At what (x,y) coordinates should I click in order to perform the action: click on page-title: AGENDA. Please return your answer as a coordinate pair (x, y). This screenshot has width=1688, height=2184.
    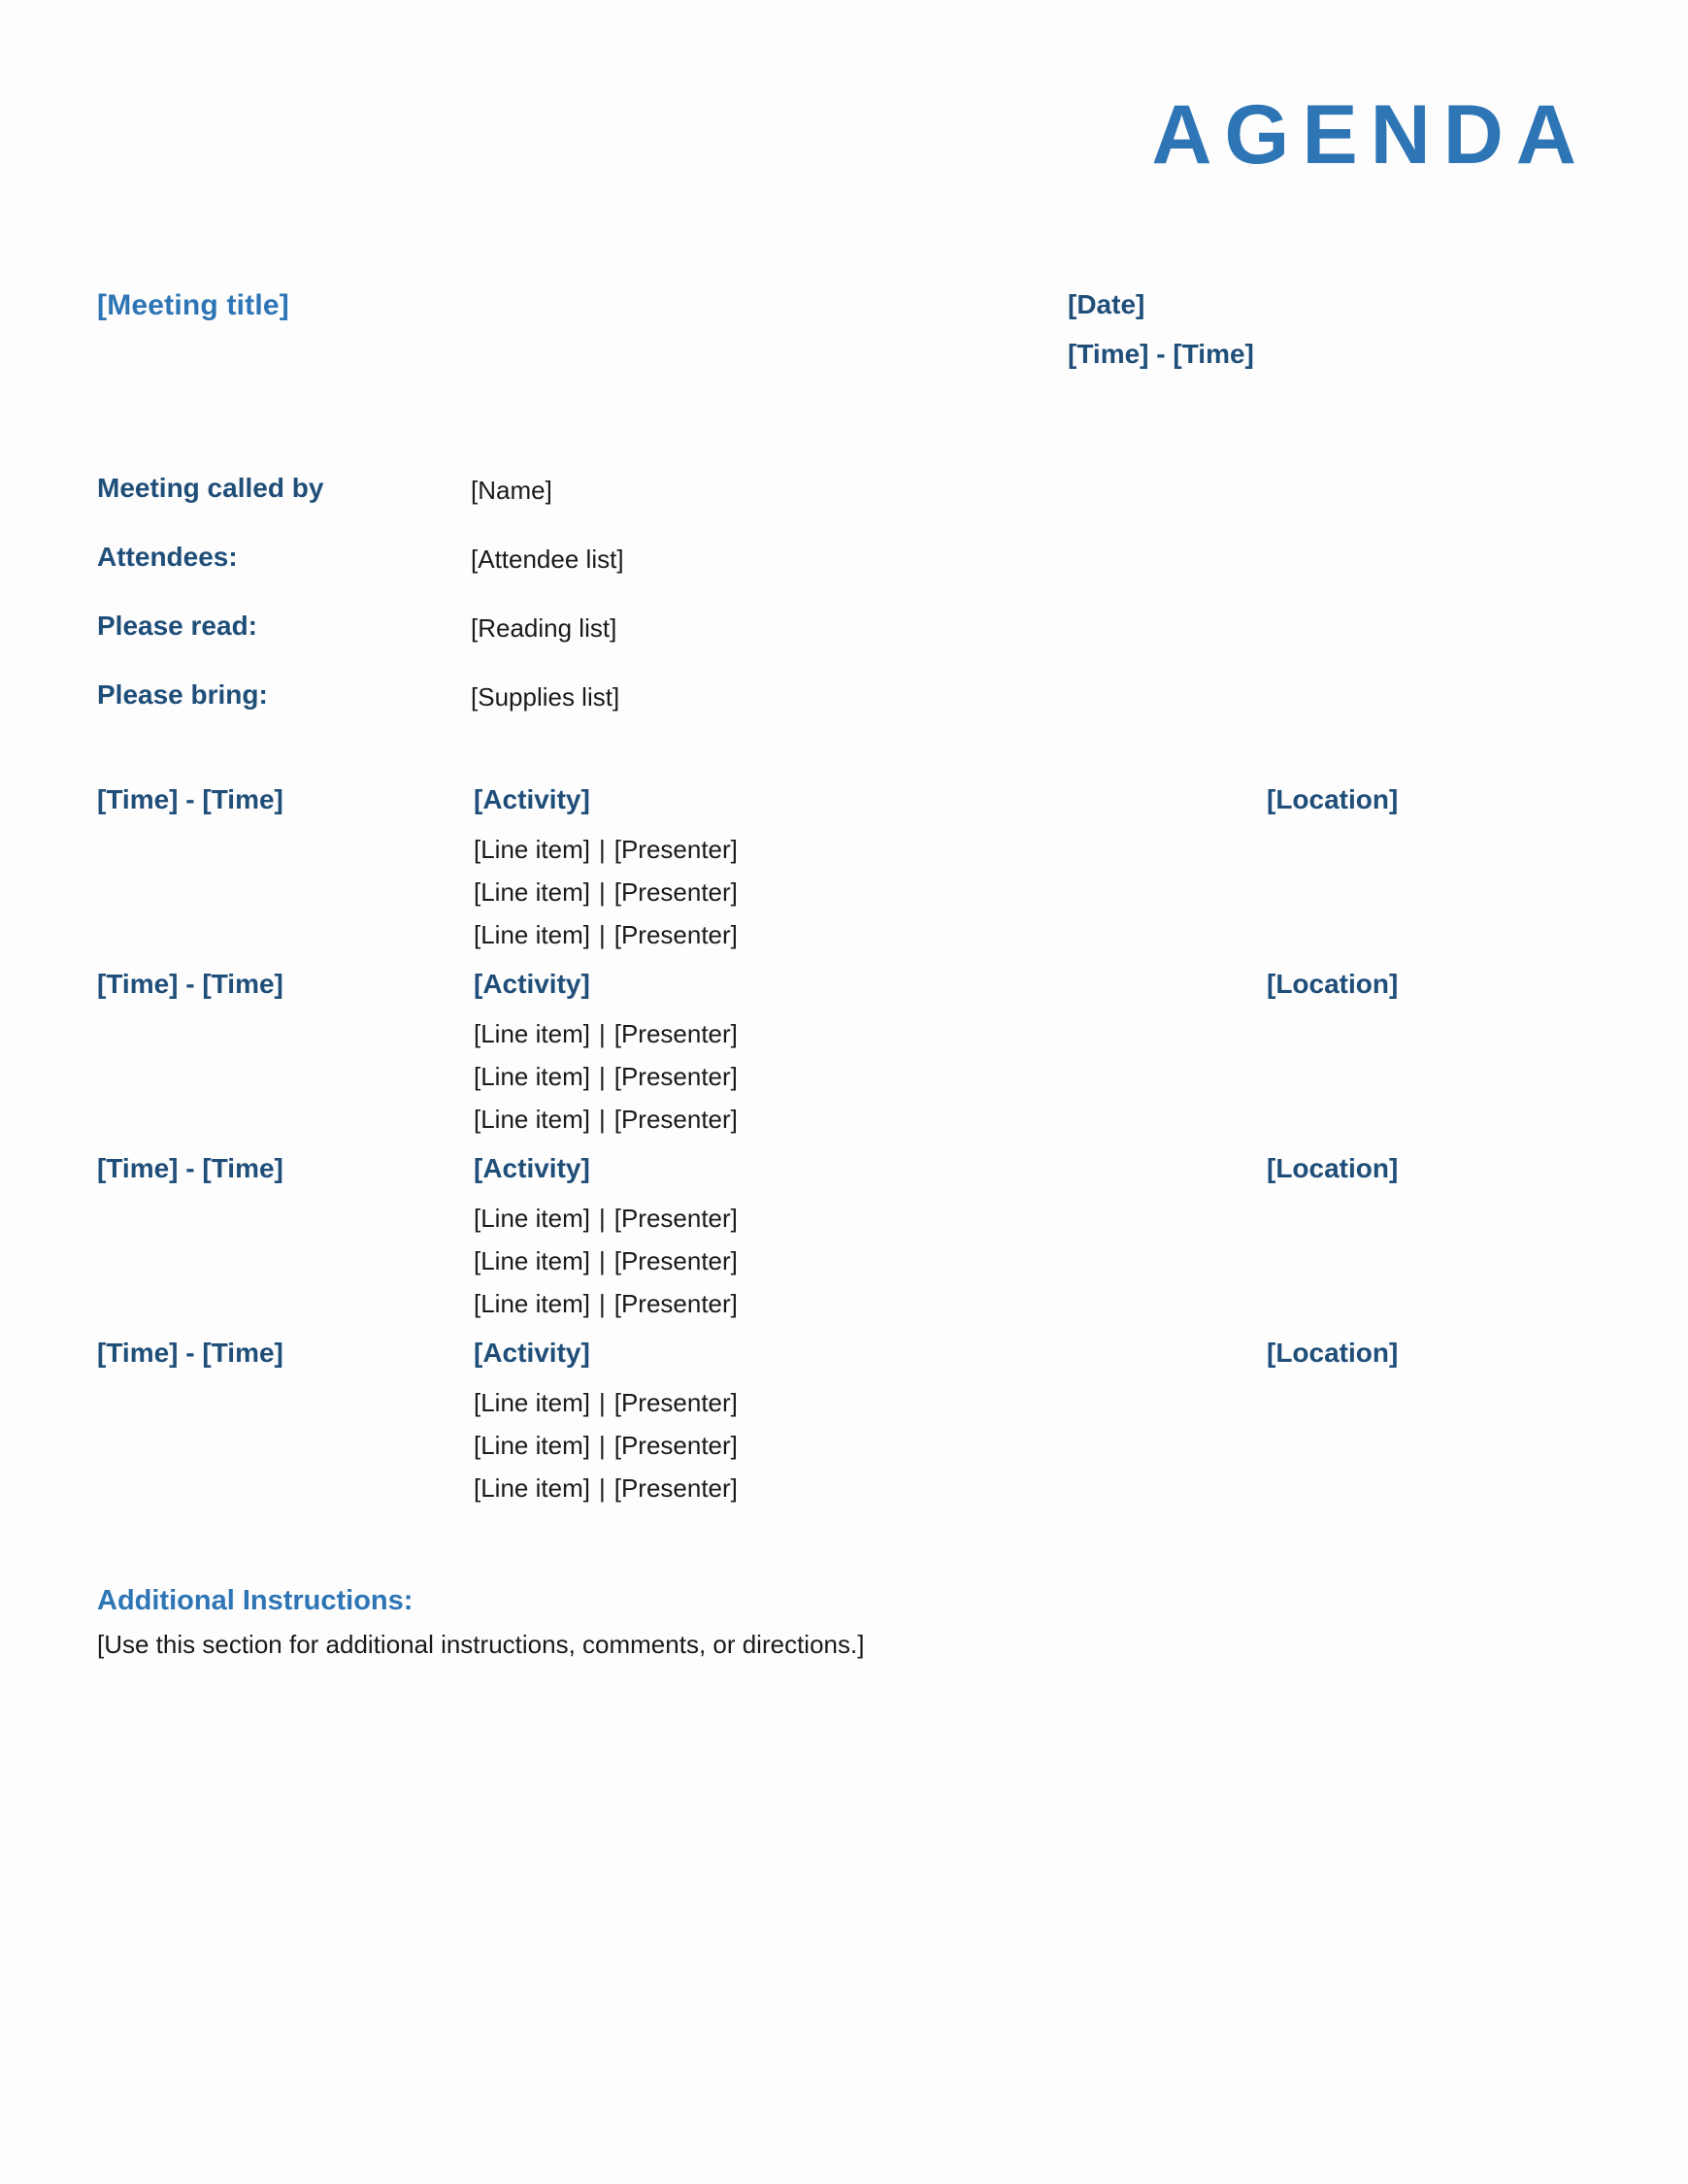
    Looking at the image, I should click on (1370, 135).